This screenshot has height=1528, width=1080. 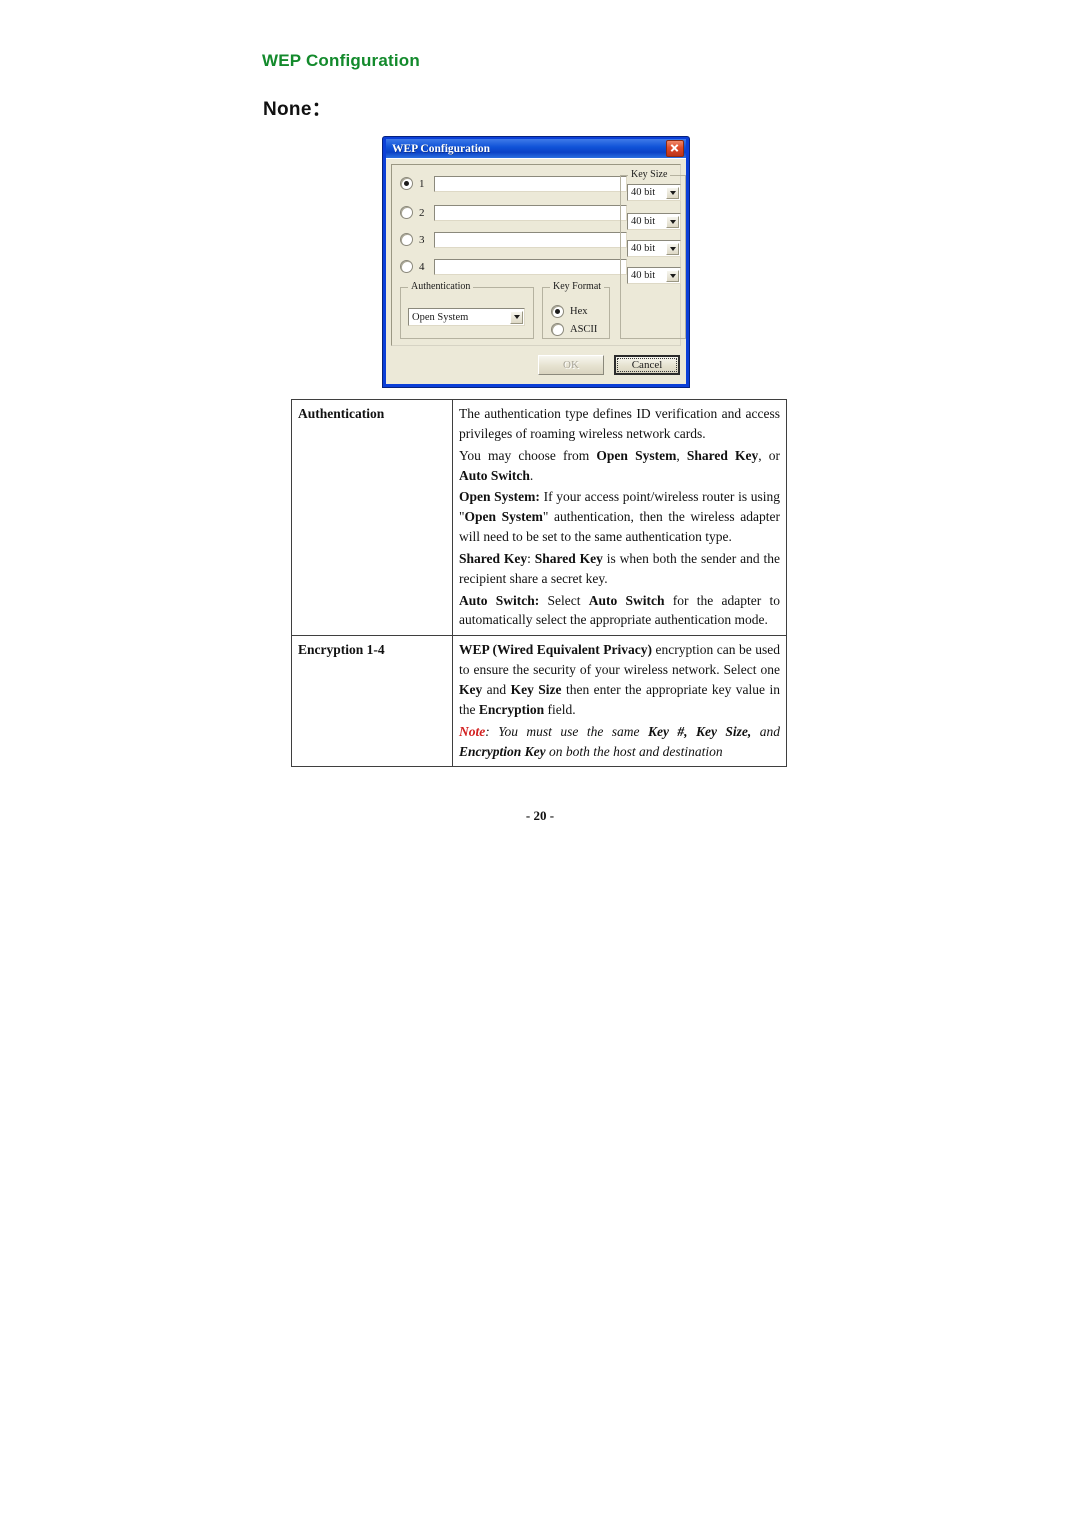 What do you see at coordinates (422, 212) in the screenshot?
I see `key-number-2: 2` at bounding box center [422, 212].